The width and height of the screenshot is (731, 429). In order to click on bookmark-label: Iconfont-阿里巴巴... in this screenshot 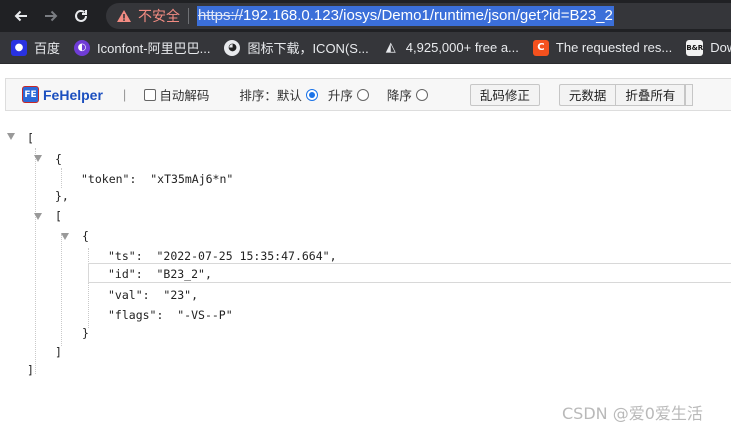, I will do `click(154, 48)`.